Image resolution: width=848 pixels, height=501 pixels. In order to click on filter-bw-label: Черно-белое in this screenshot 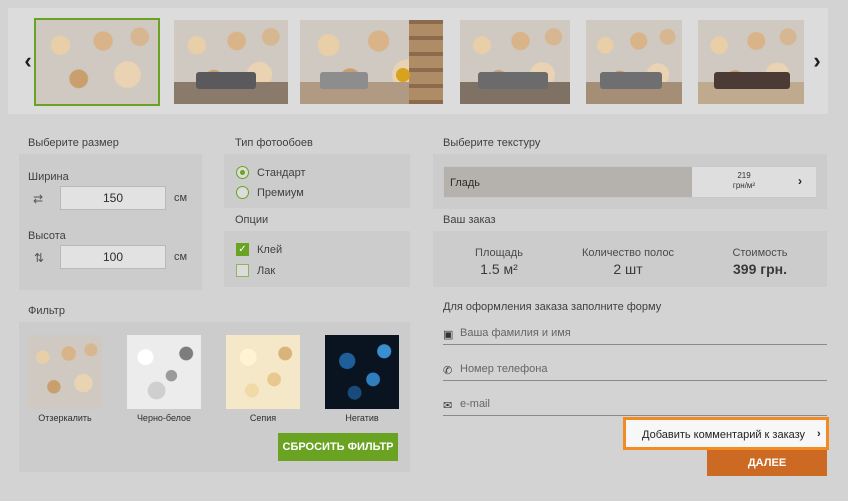, I will do `click(164, 418)`.